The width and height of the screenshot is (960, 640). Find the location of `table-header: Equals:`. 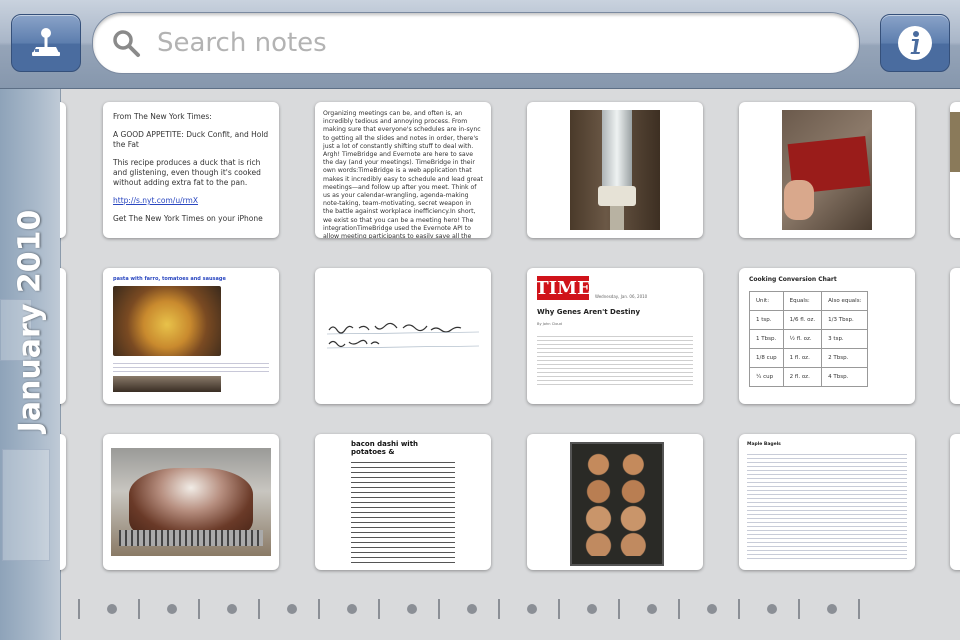

table-header: Equals: is located at coordinates (802, 301).